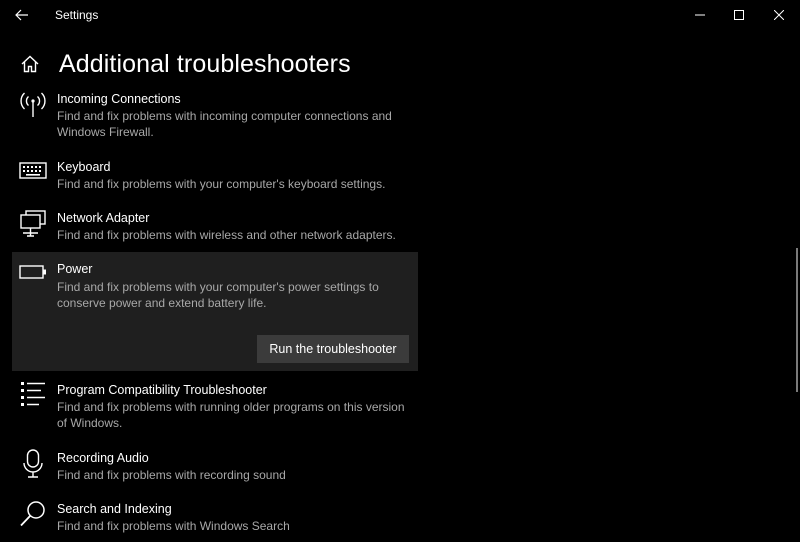 The image size is (800, 542). What do you see at coordinates (162, 390) in the screenshot?
I see `troubleshooter-name: Program Compatibility Troubleshooter` at bounding box center [162, 390].